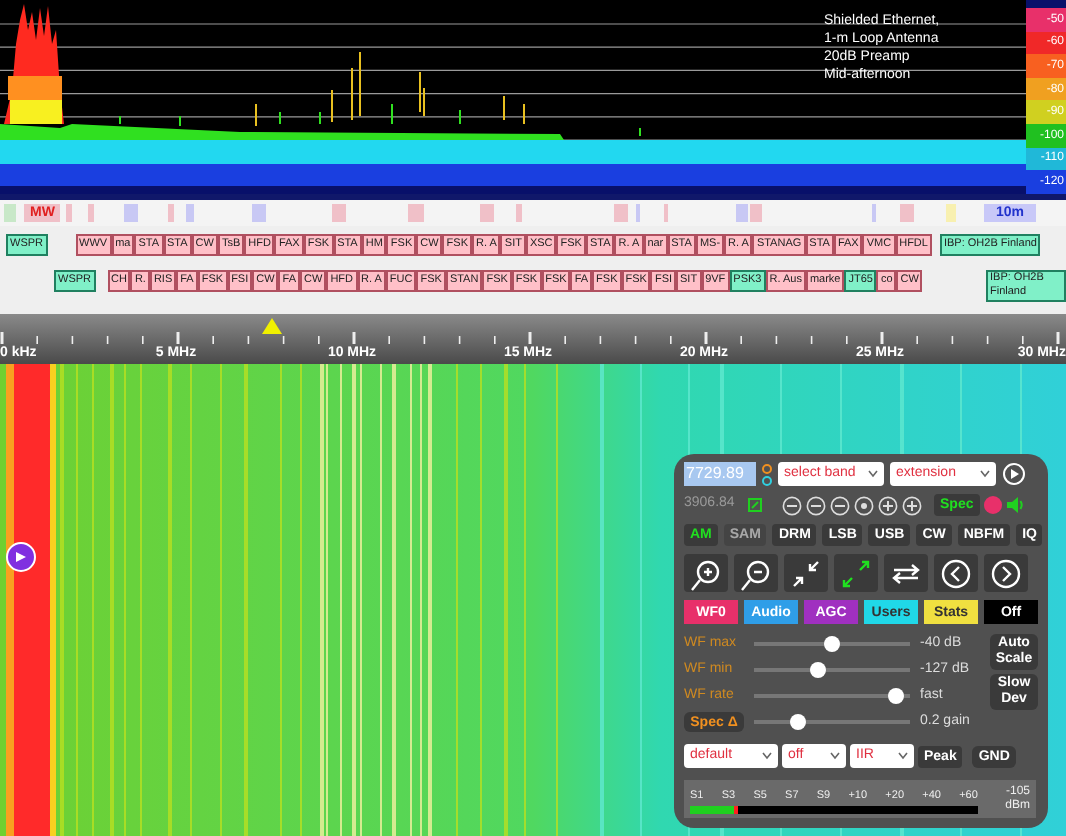 The image size is (1066, 836). What do you see at coordinates (272, 326) in the screenshot?
I see `tuning-marker-icon` at bounding box center [272, 326].